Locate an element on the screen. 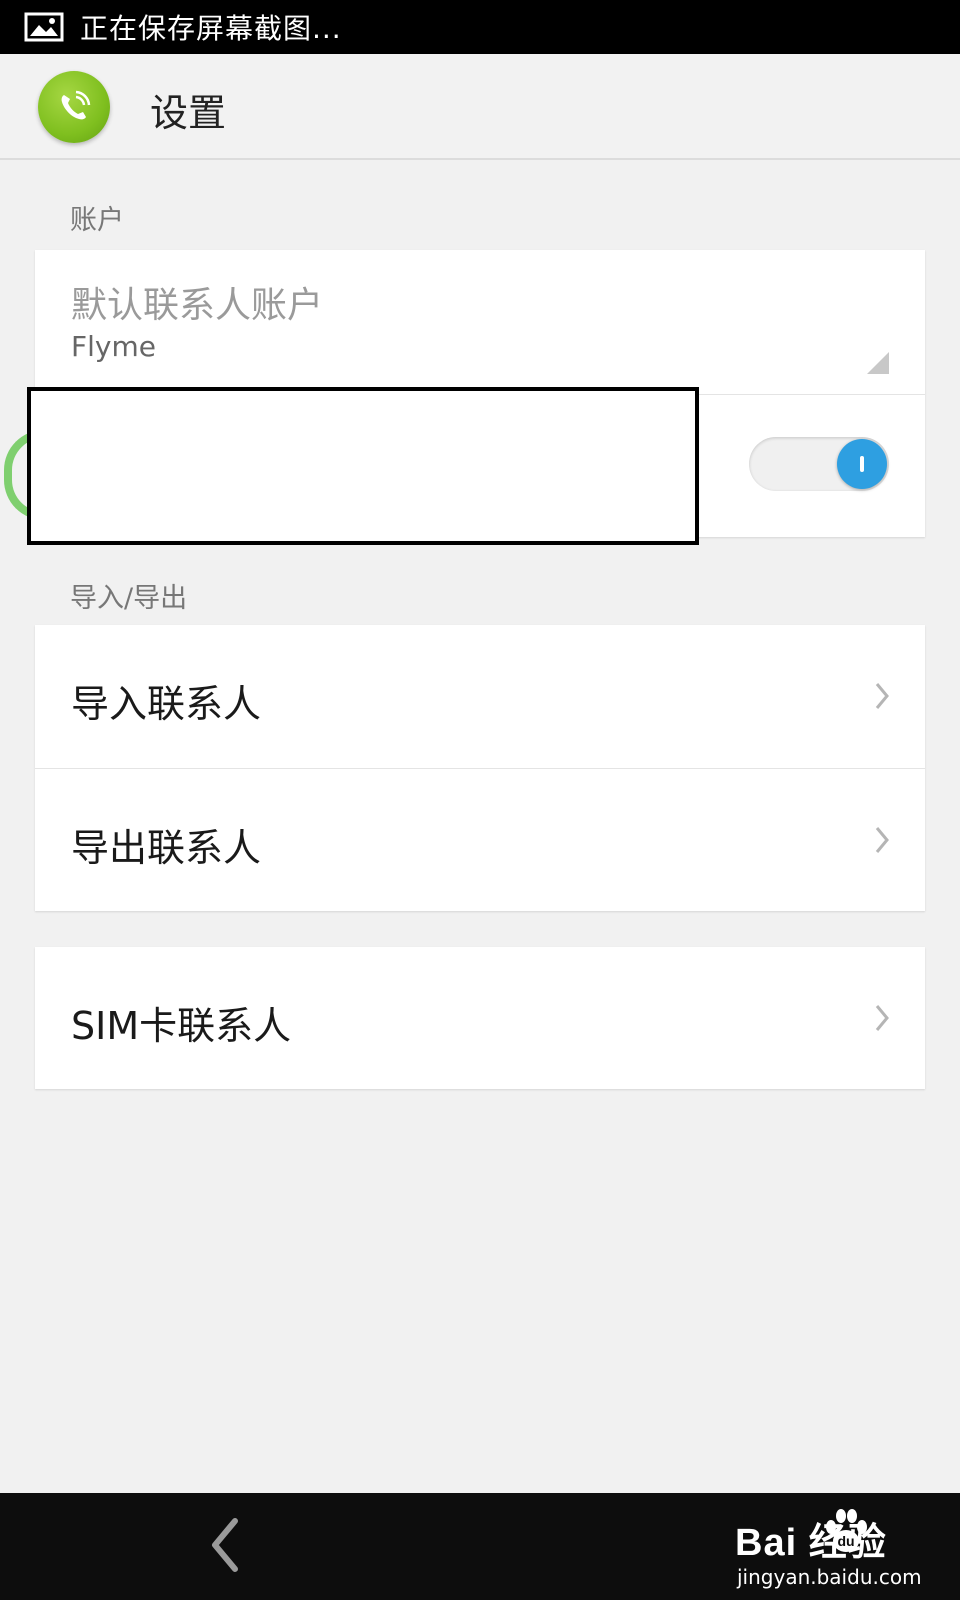  import-contacts-row: 导入联系人 is located at coordinates (480, 696).